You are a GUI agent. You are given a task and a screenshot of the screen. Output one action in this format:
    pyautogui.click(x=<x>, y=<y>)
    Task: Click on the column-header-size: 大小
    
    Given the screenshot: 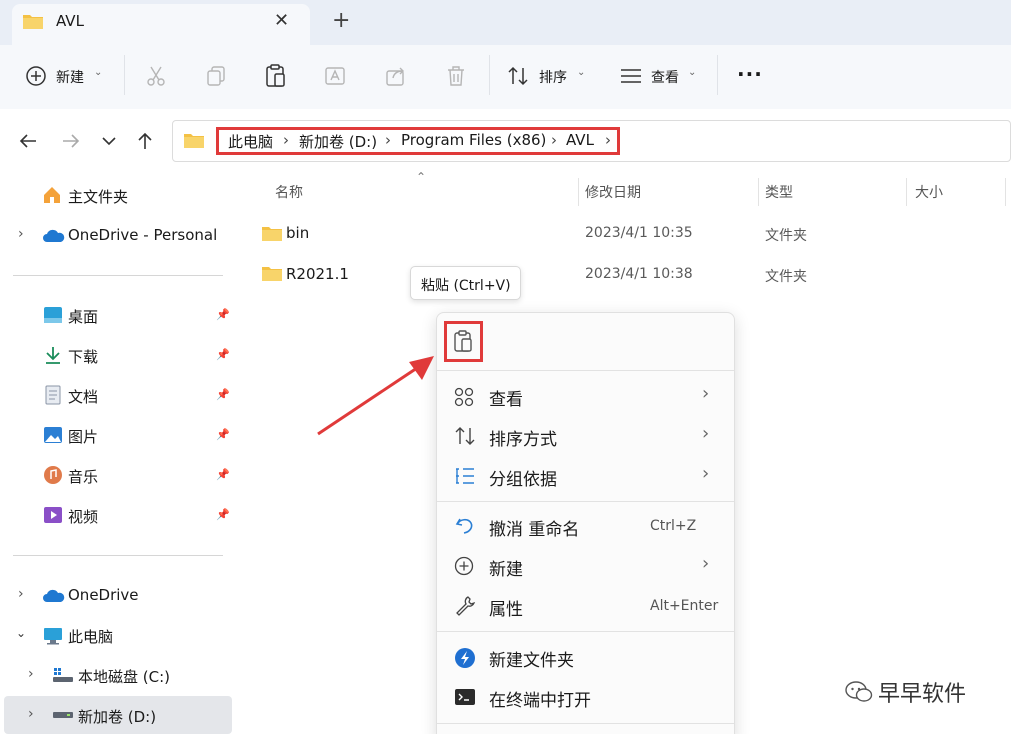 What is the action you would take?
    pyautogui.click(x=929, y=192)
    